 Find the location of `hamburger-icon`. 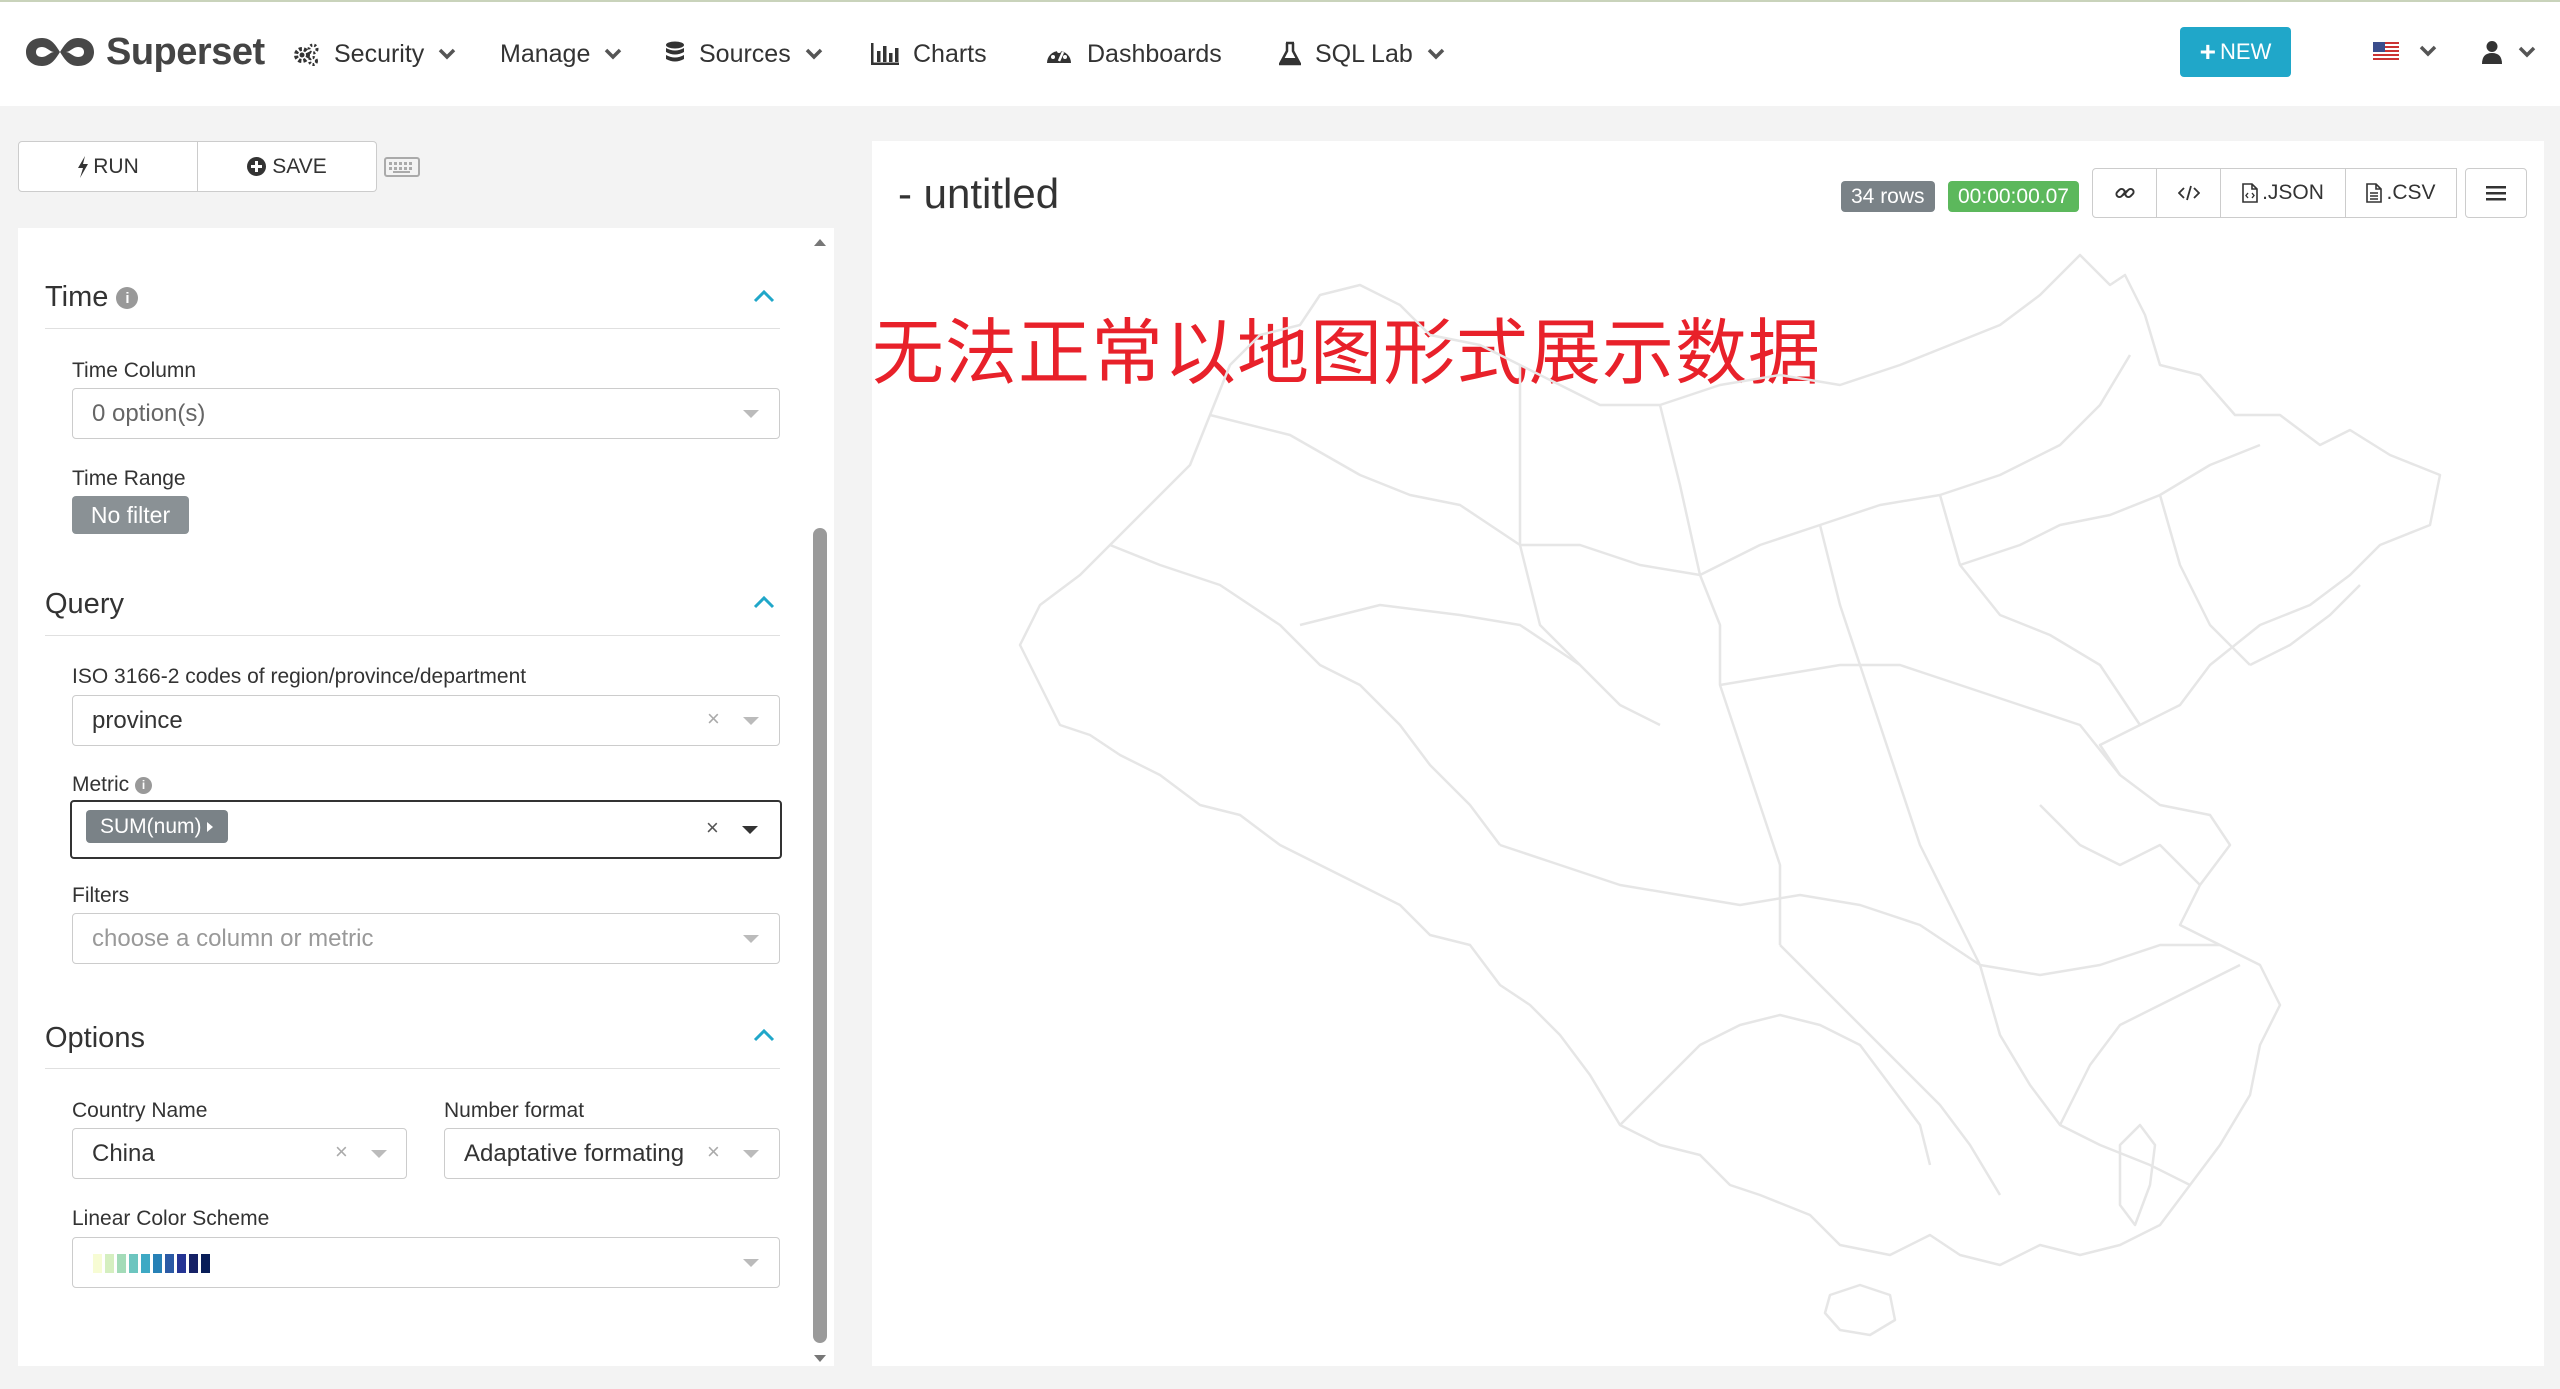

hamburger-icon is located at coordinates (2496, 193).